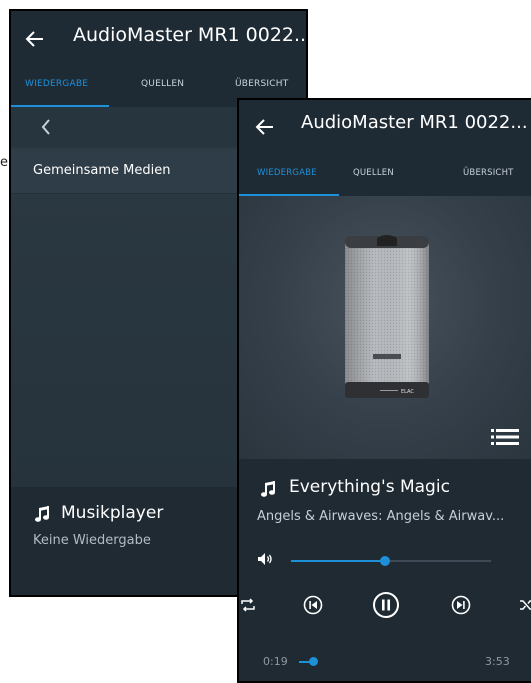 The height and width of the screenshot is (683, 531). I want to click on chevron-left-icon, so click(46, 127).